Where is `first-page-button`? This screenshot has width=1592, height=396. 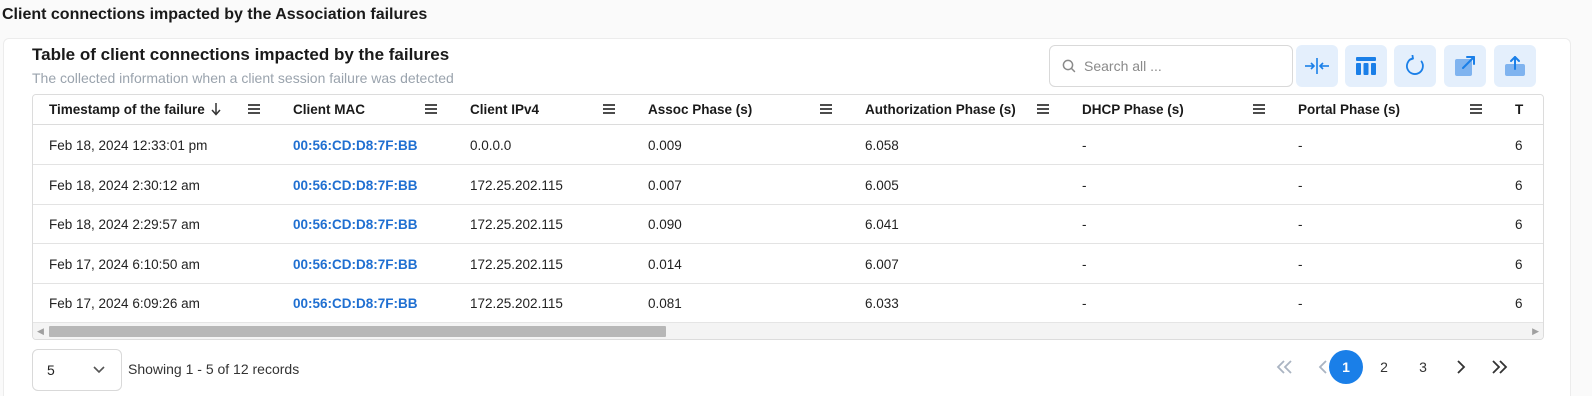 first-page-button is located at coordinates (1285, 367).